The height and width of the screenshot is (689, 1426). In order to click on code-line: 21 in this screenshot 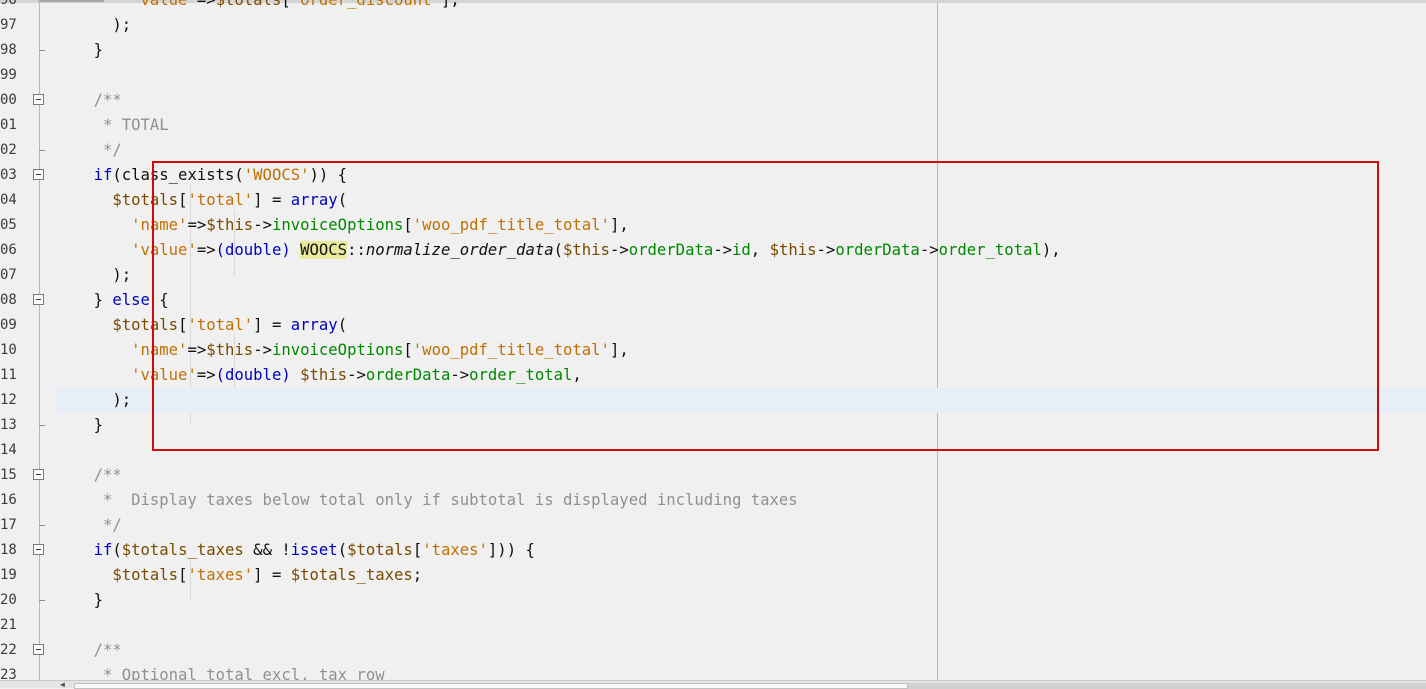, I will do `click(713, 625)`.